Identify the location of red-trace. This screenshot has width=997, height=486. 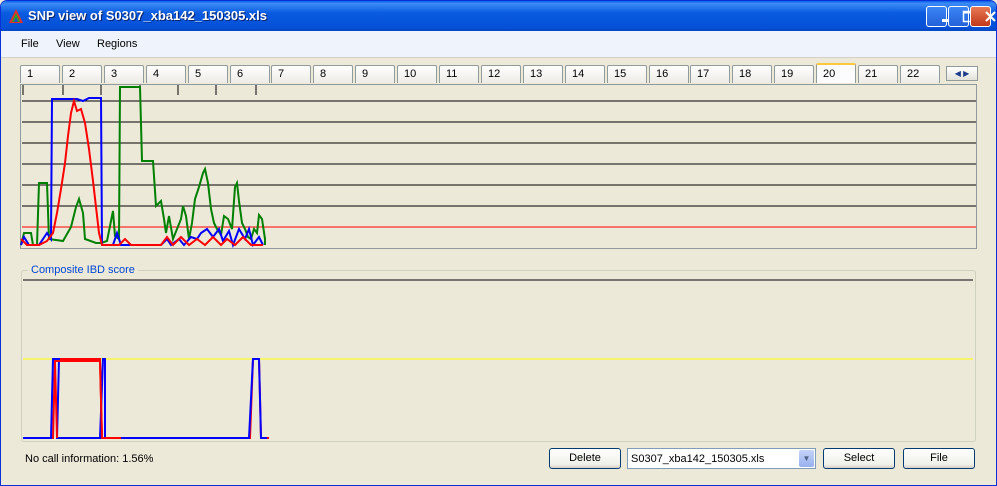
(141, 172).